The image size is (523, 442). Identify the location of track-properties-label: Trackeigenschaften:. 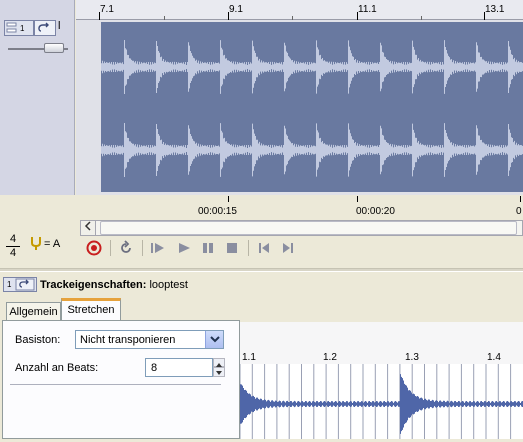
(93, 285).